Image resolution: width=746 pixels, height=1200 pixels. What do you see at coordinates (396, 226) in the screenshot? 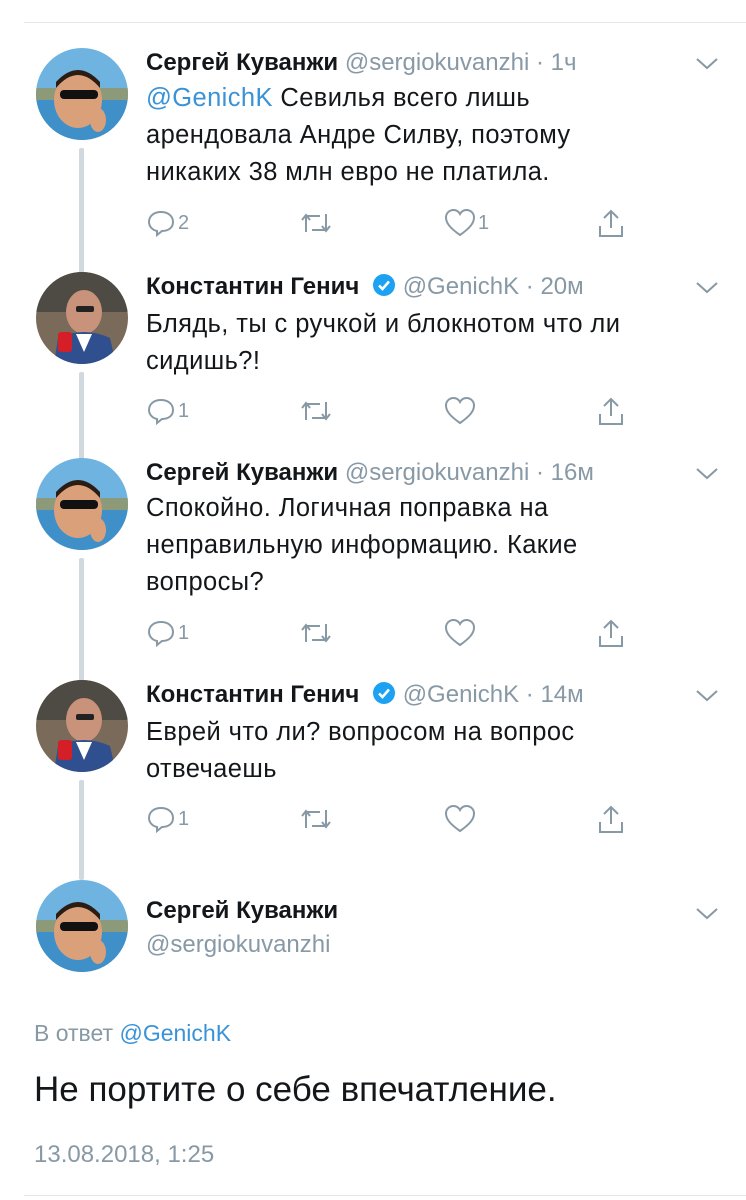
I see `tweet-actions: 2 1` at bounding box center [396, 226].